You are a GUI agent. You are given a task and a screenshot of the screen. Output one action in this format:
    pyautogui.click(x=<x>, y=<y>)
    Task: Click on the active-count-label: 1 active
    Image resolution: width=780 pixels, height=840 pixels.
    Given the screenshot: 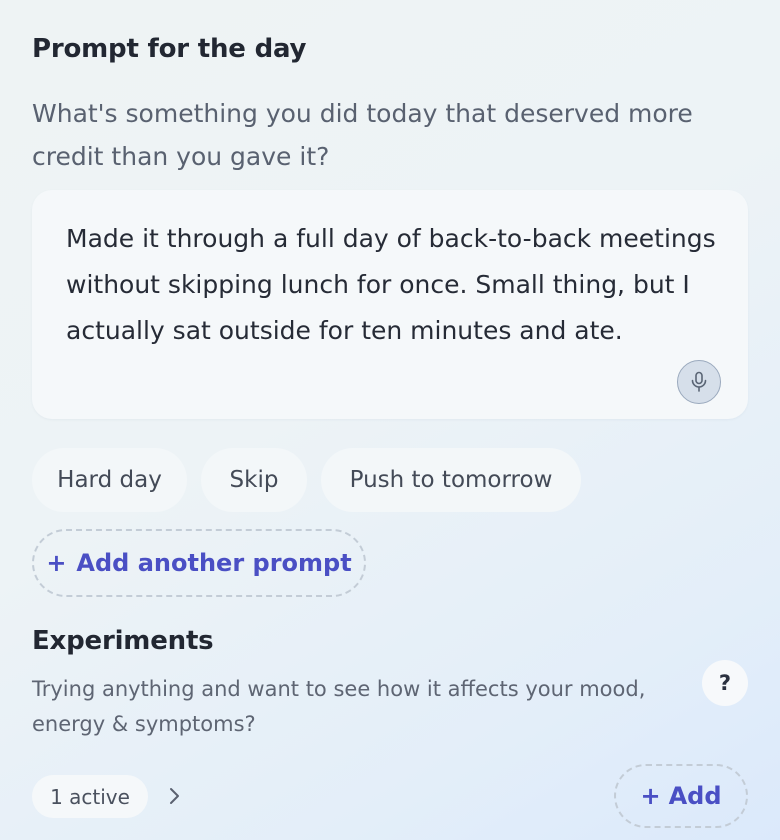 What is the action you would take?
    pyautogui.click(x=90, y=796)
    